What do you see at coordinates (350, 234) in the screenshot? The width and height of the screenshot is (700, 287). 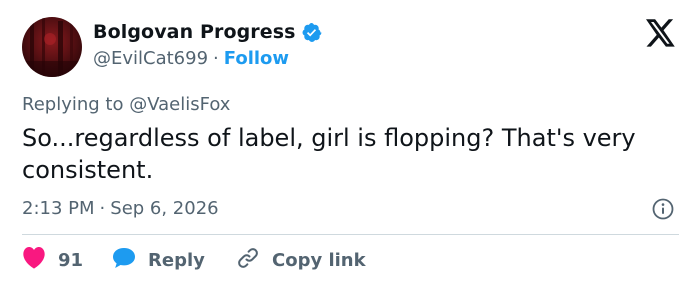 I see `divider` at bounding box center [350, 234].